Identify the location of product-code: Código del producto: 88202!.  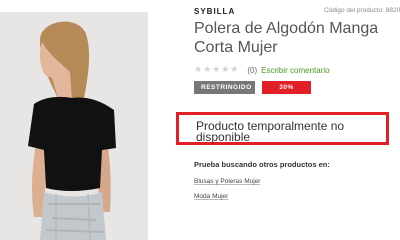
(362, 10).